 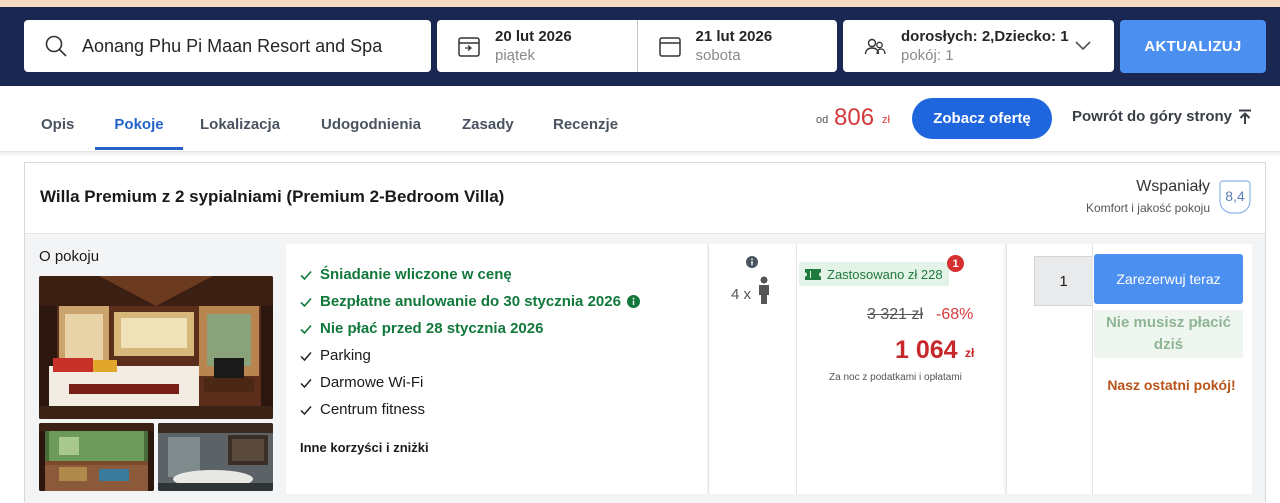 I want to click on tab-pokoje: Pokoje, so click(x=139, y=133).